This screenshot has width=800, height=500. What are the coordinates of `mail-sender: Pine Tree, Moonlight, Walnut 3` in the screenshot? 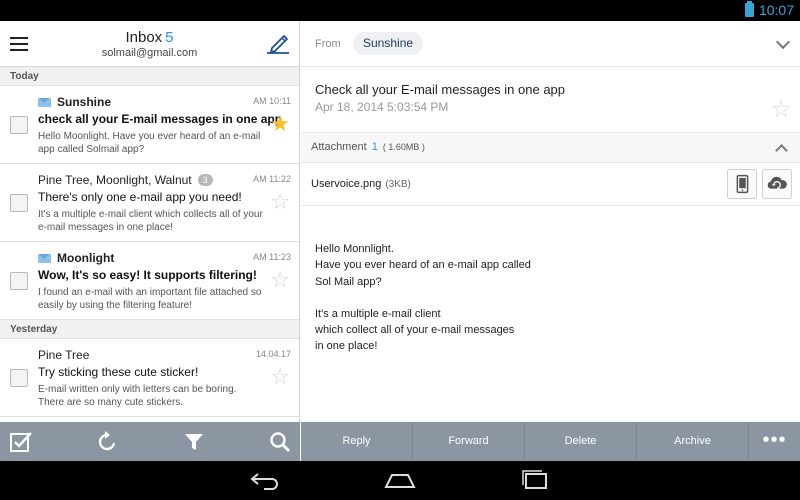 It's located at (125, 180).